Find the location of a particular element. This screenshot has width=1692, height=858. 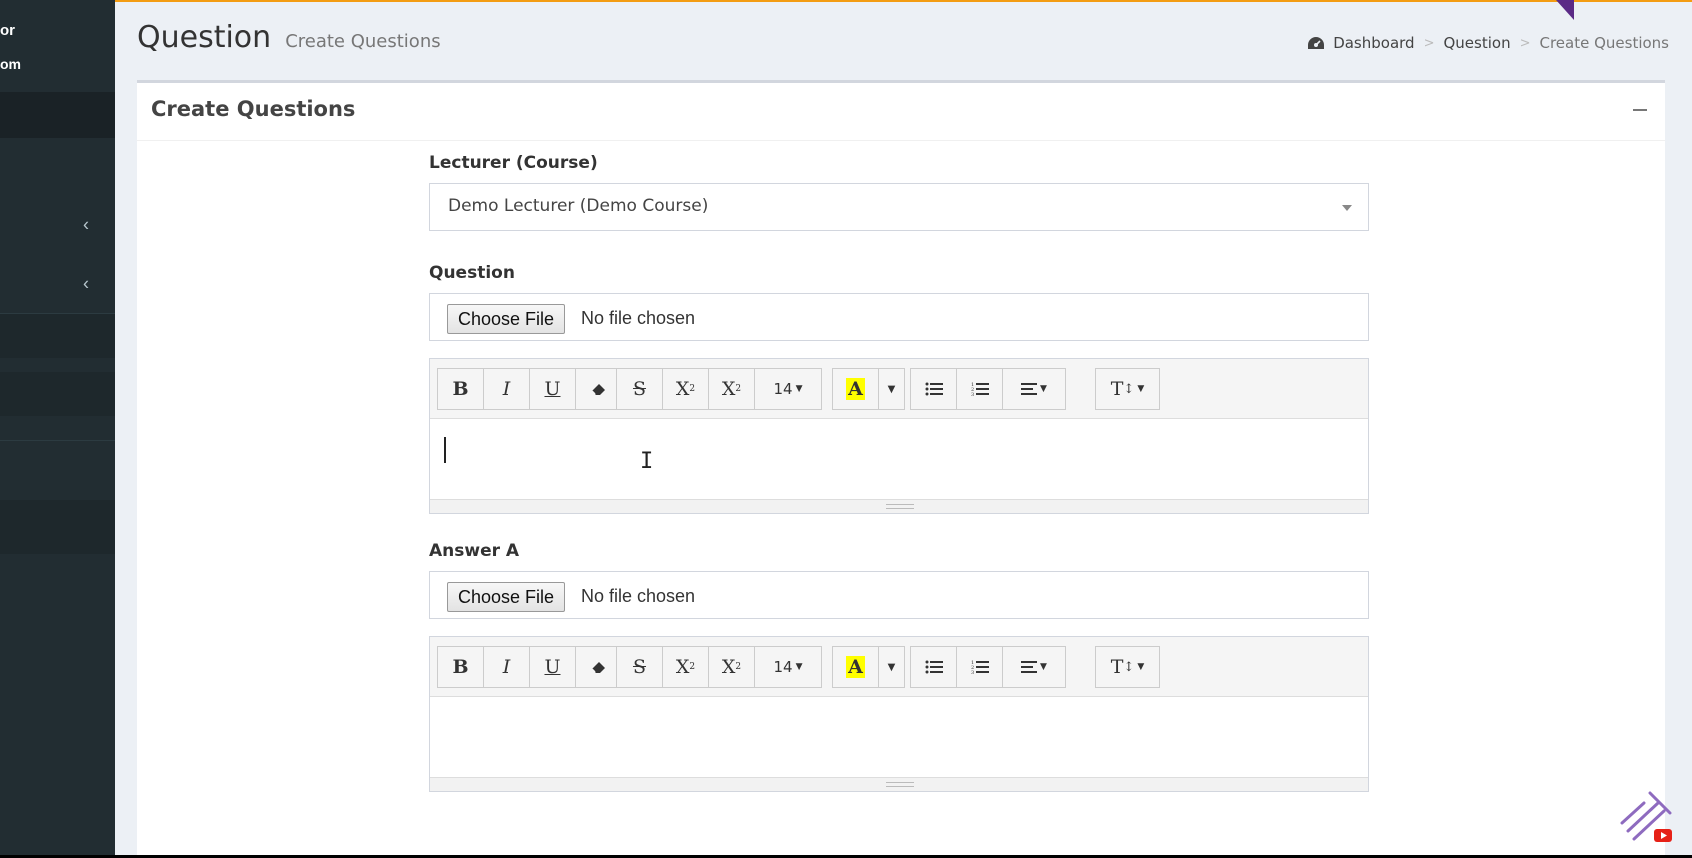

strikethrough-icon: S is located at coordinates (639, 389).